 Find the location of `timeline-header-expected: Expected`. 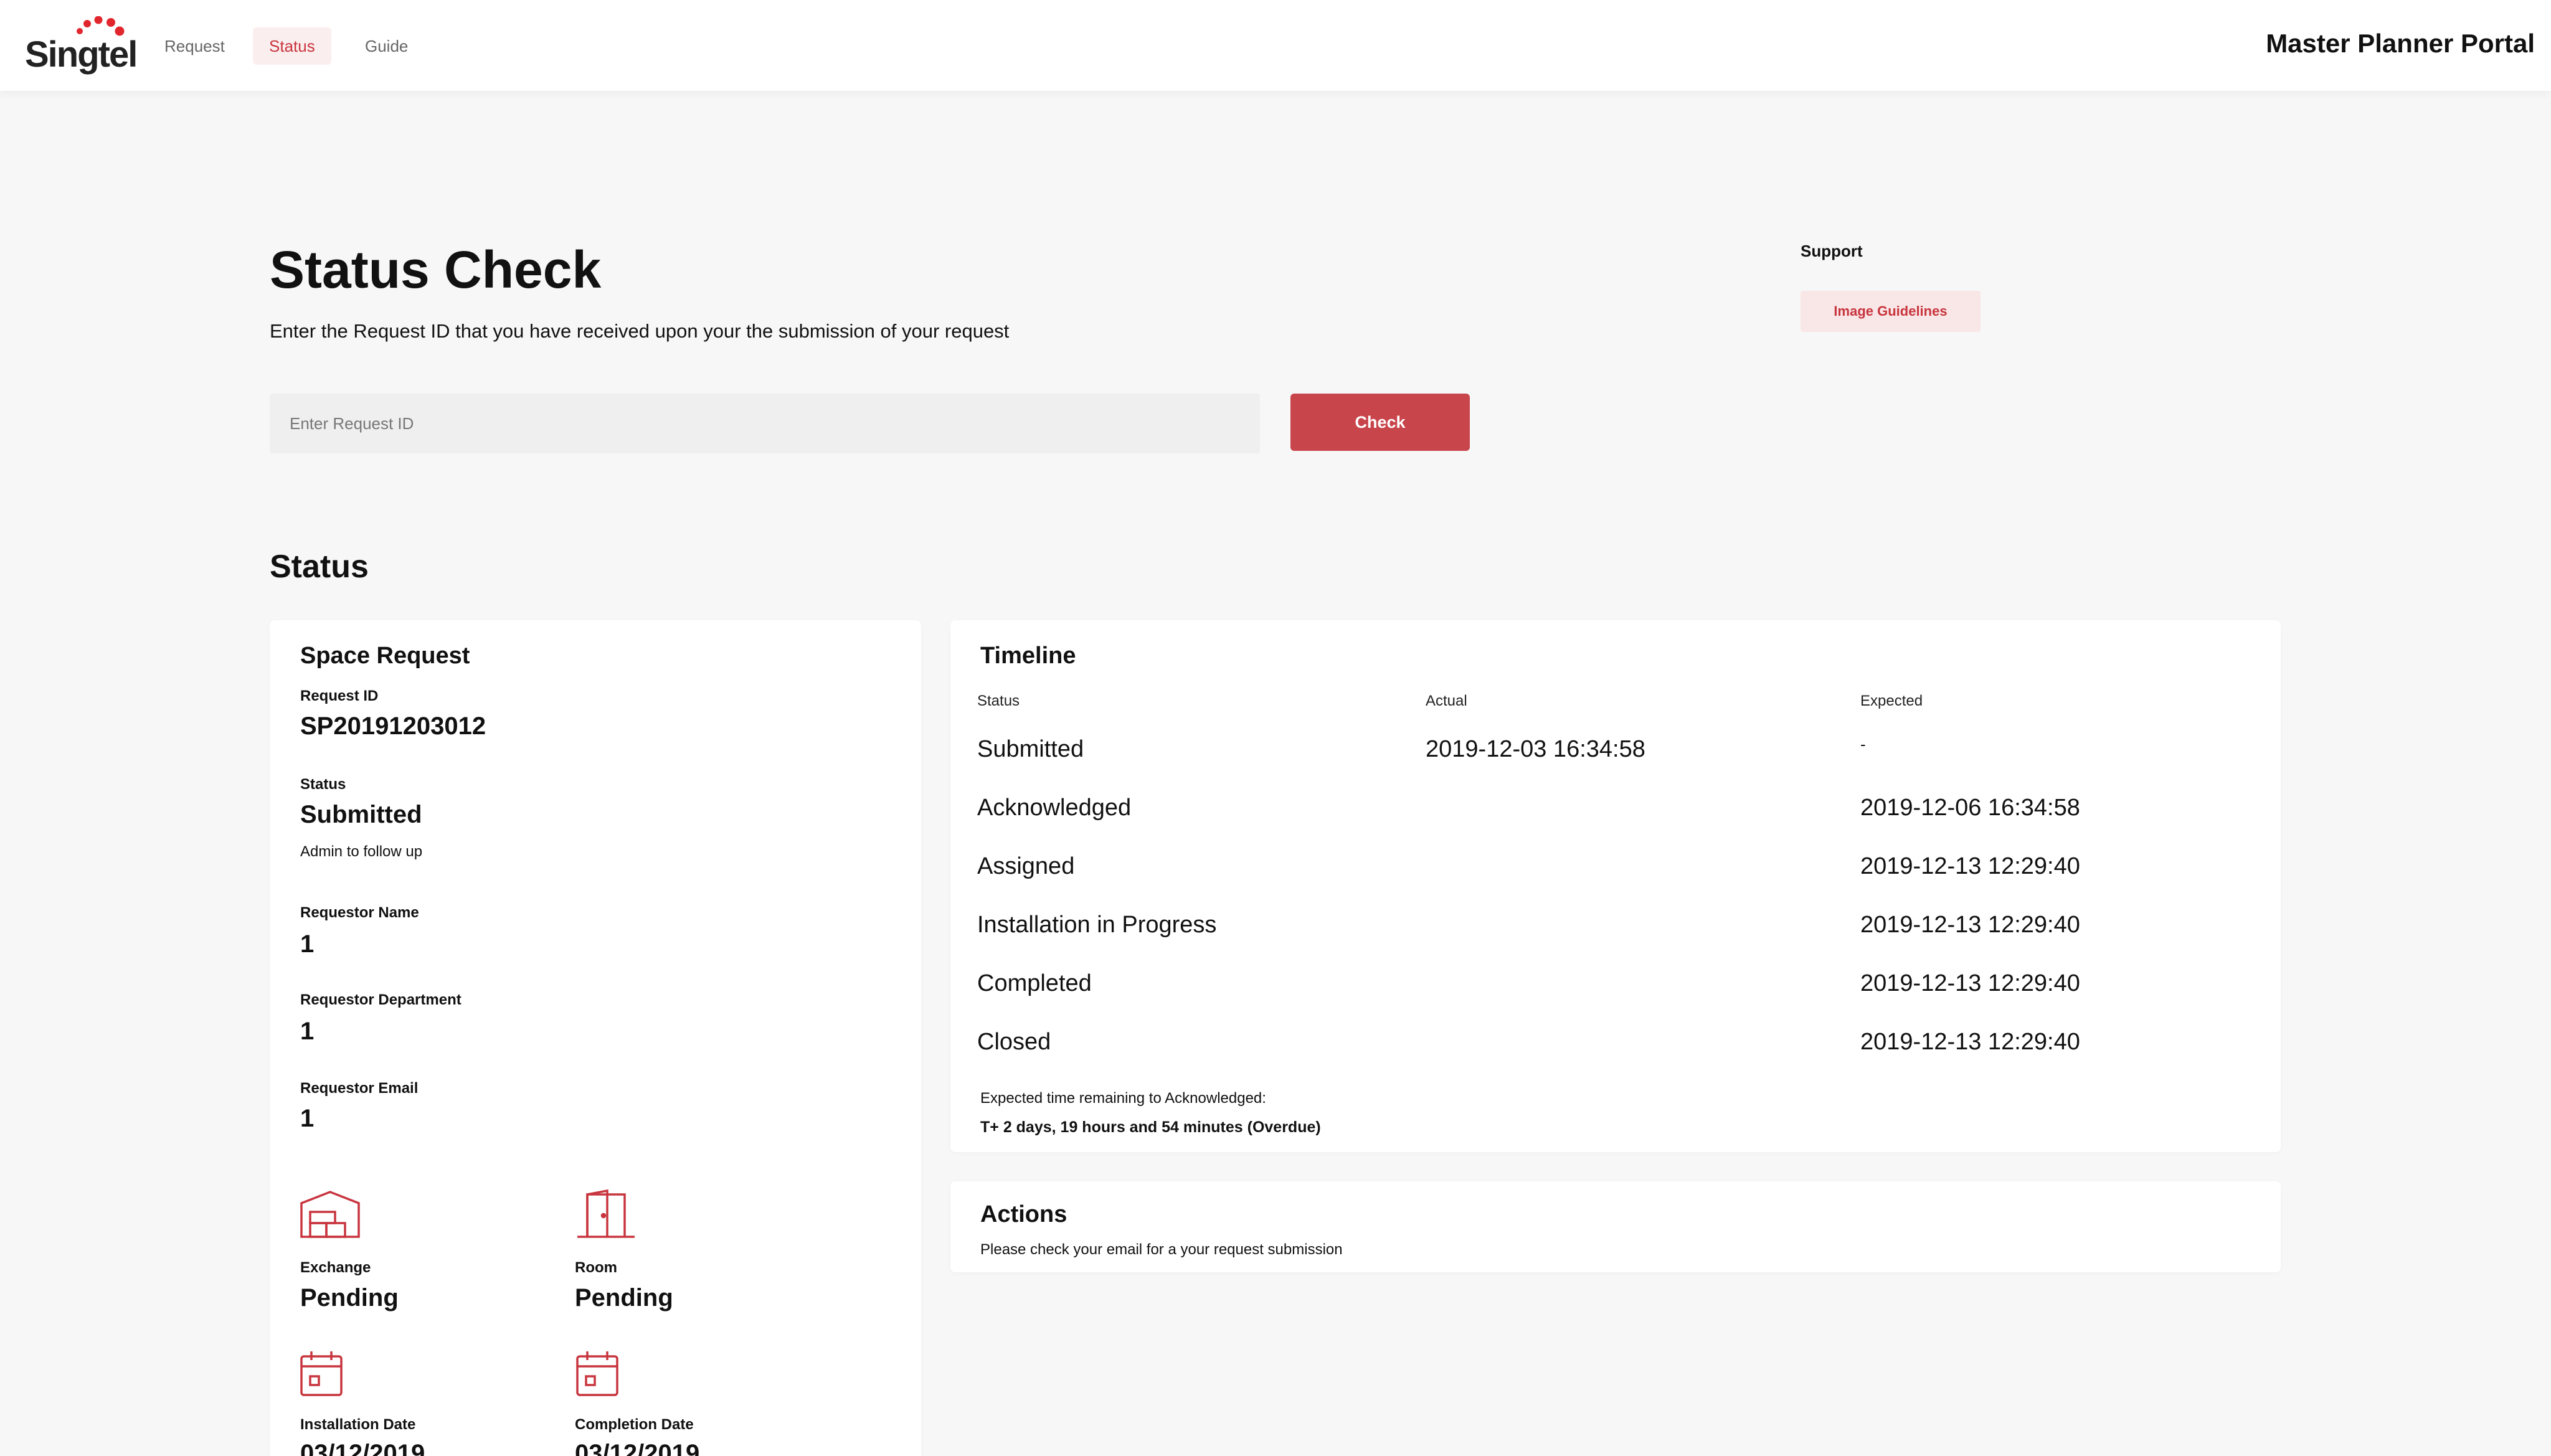

timeline-header-expected: Expected is located at coordinates (1892, 701).